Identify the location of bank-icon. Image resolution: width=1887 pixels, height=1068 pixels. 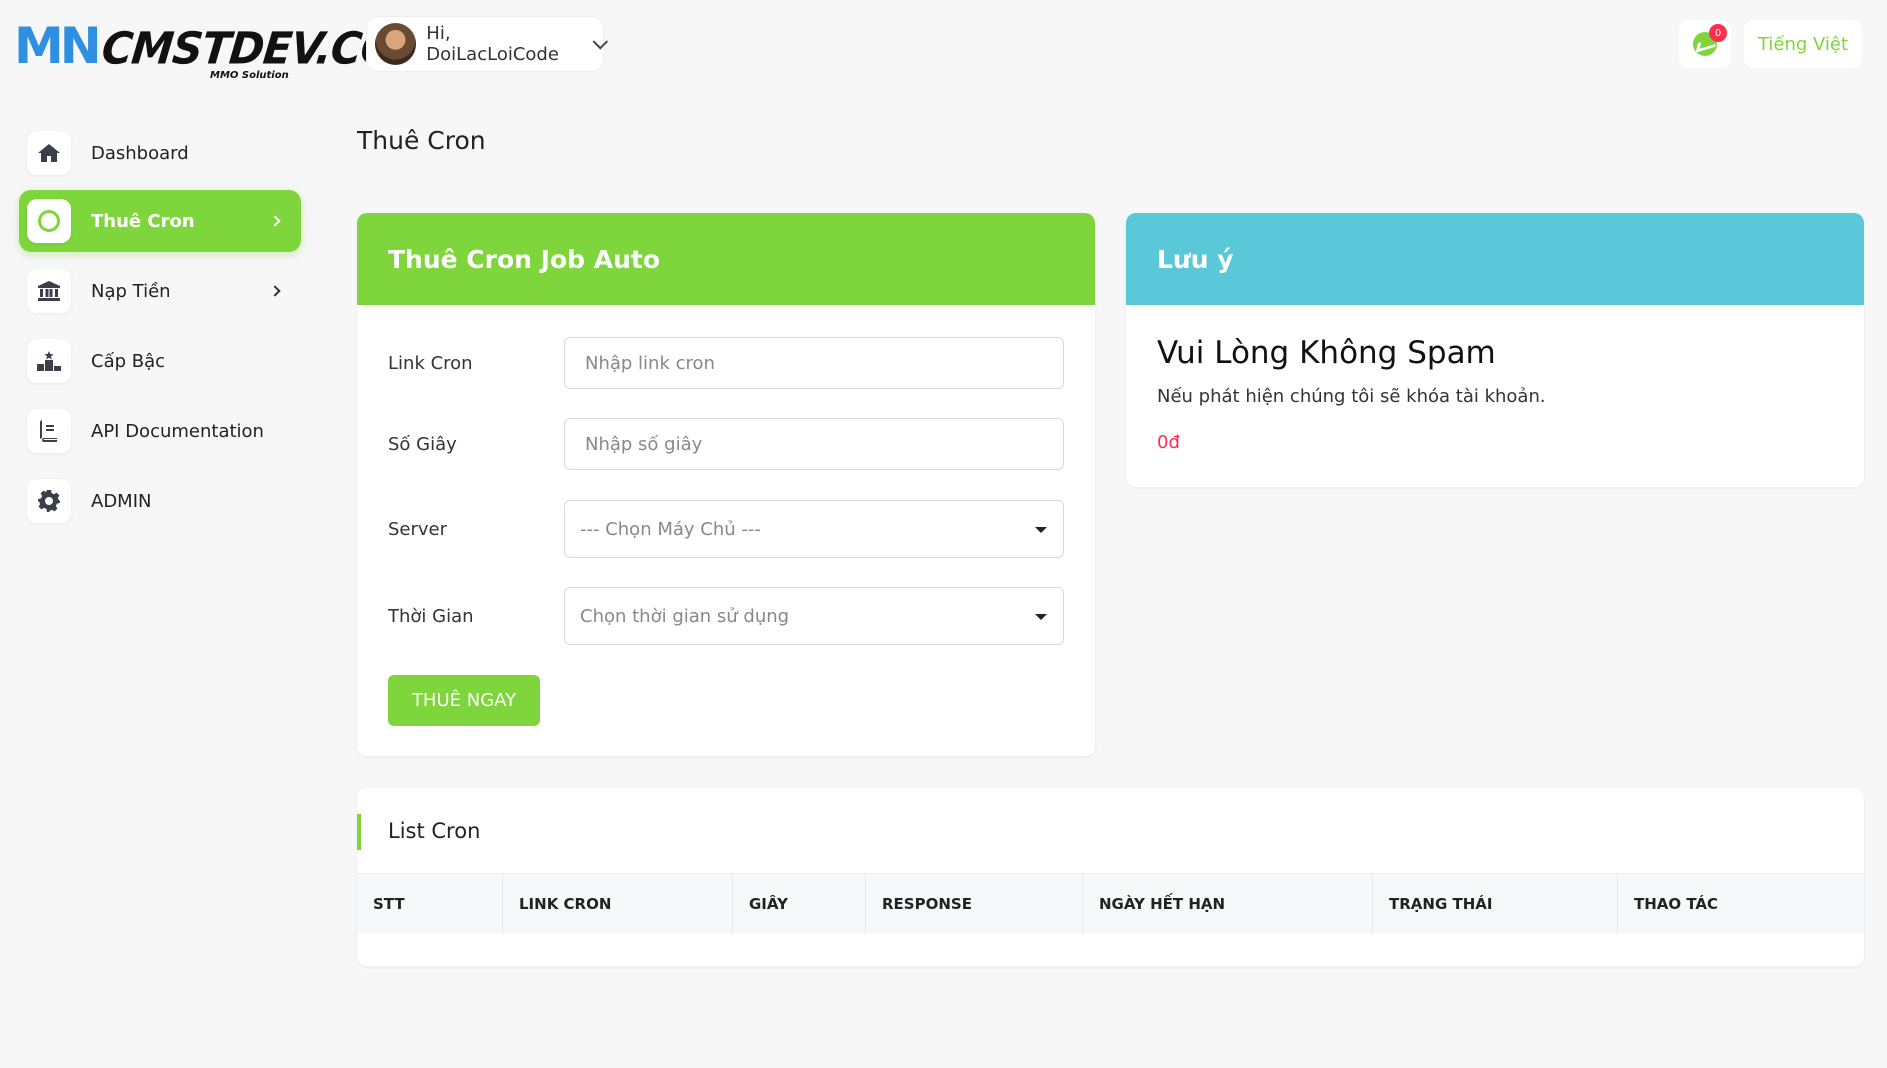
(49, 291).